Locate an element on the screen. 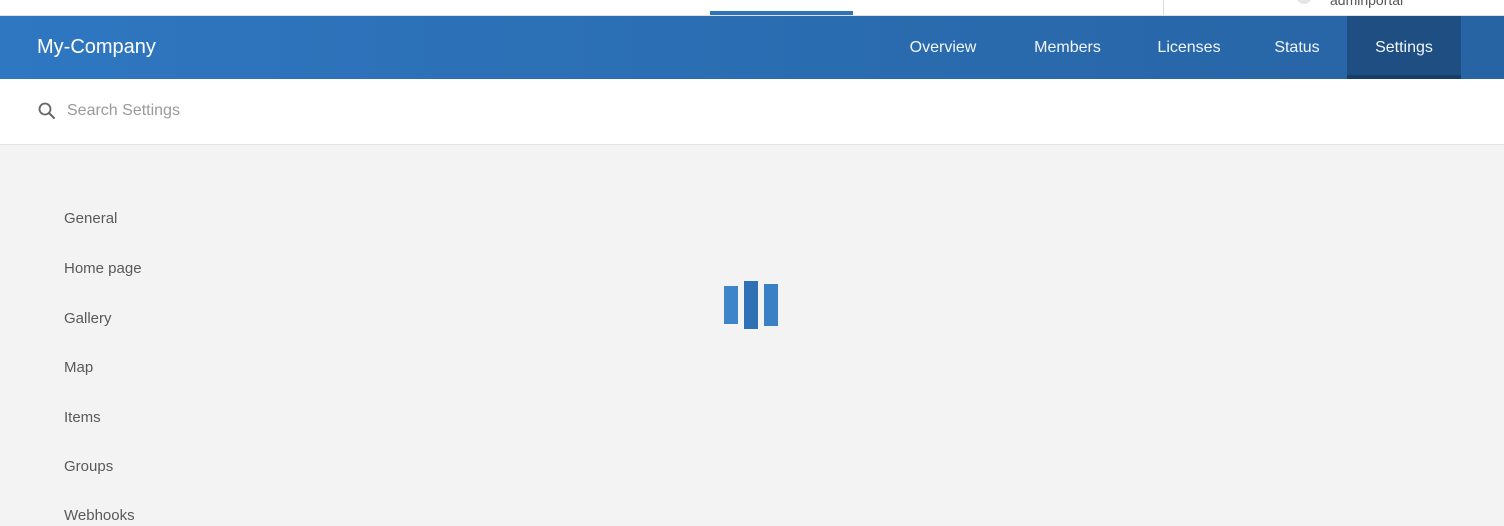 This screenshot has width=1504, height=526. sidebar-item-webhooks: Webhooks is located at coordinates (99, 516).